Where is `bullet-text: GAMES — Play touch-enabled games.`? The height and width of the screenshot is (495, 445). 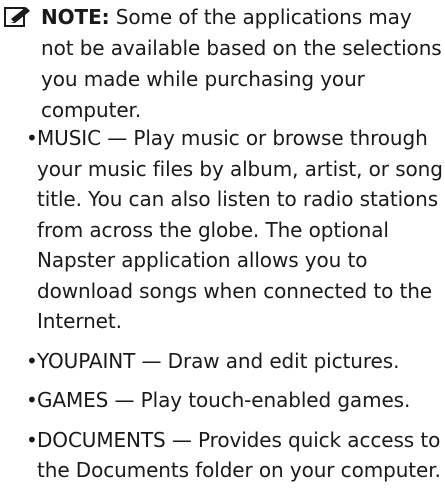
bullet-text: GAMES — Play touch-enabled games. is located at coordinates (224, 400).